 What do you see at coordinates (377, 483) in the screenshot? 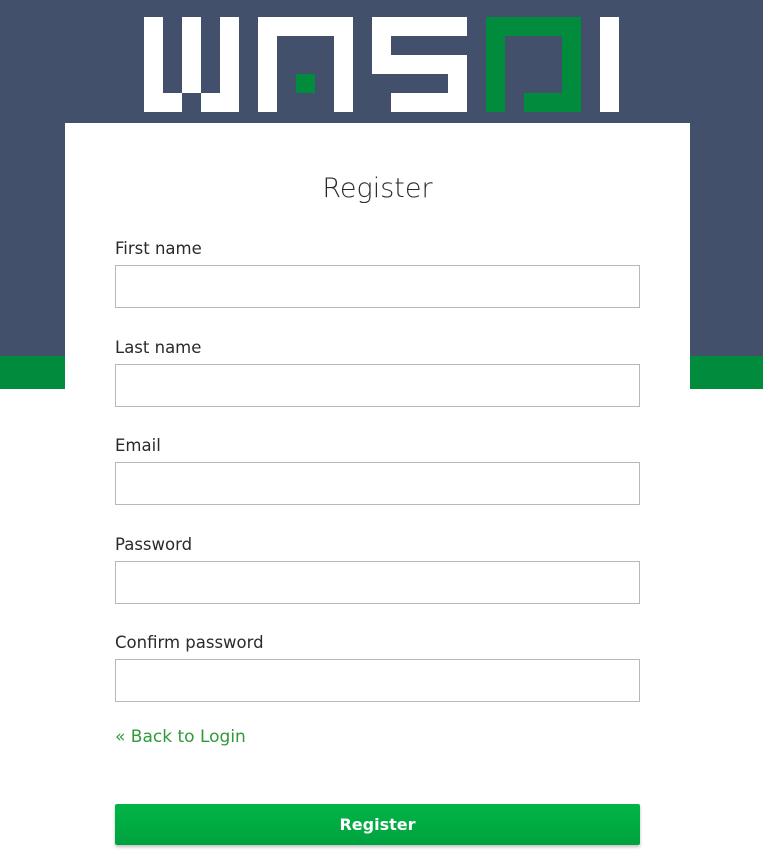
I see `email-input` at bounding box center [377, 483].